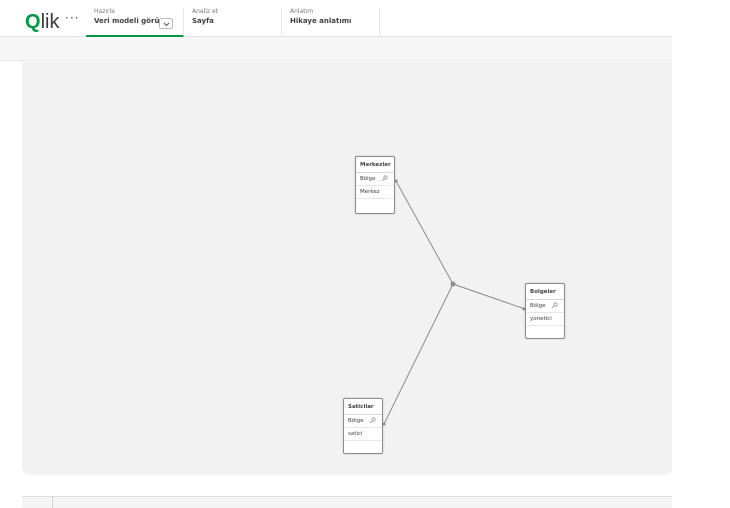 The height and width of the screenshot is (508, 730). I want to click on field-name: satici, so click(355, 434).